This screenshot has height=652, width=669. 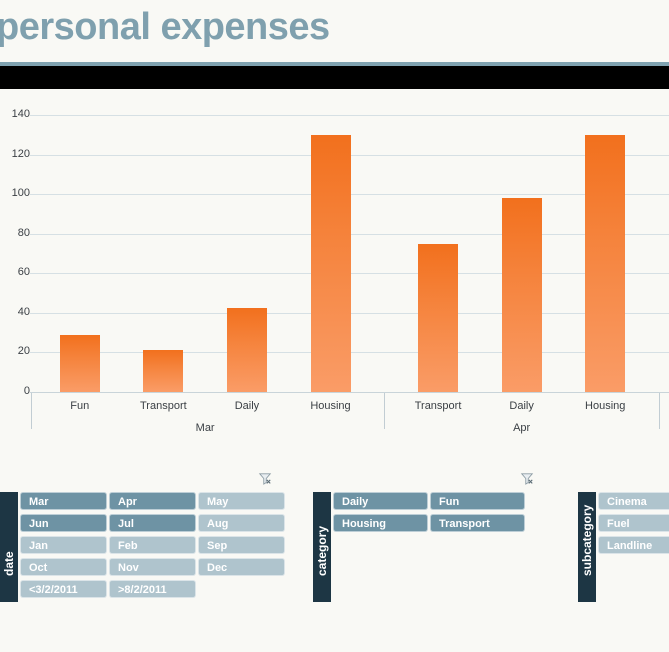 What do you see at coordinates (63, 545) in the screenshot?
I see `slicer-item-date-jan: Jan` at bounding box center [63, 545].